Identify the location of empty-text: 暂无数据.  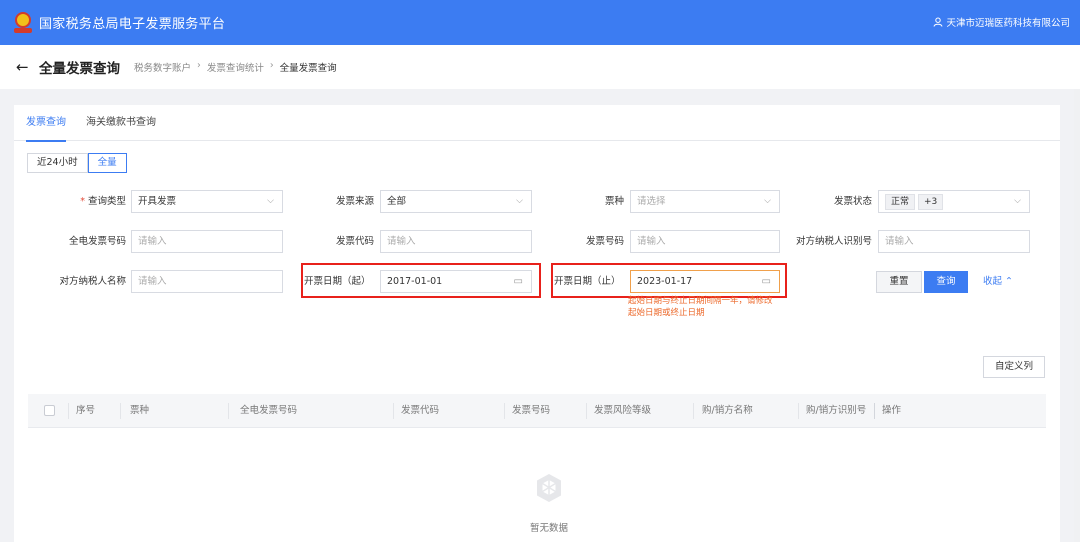
(548, 528).